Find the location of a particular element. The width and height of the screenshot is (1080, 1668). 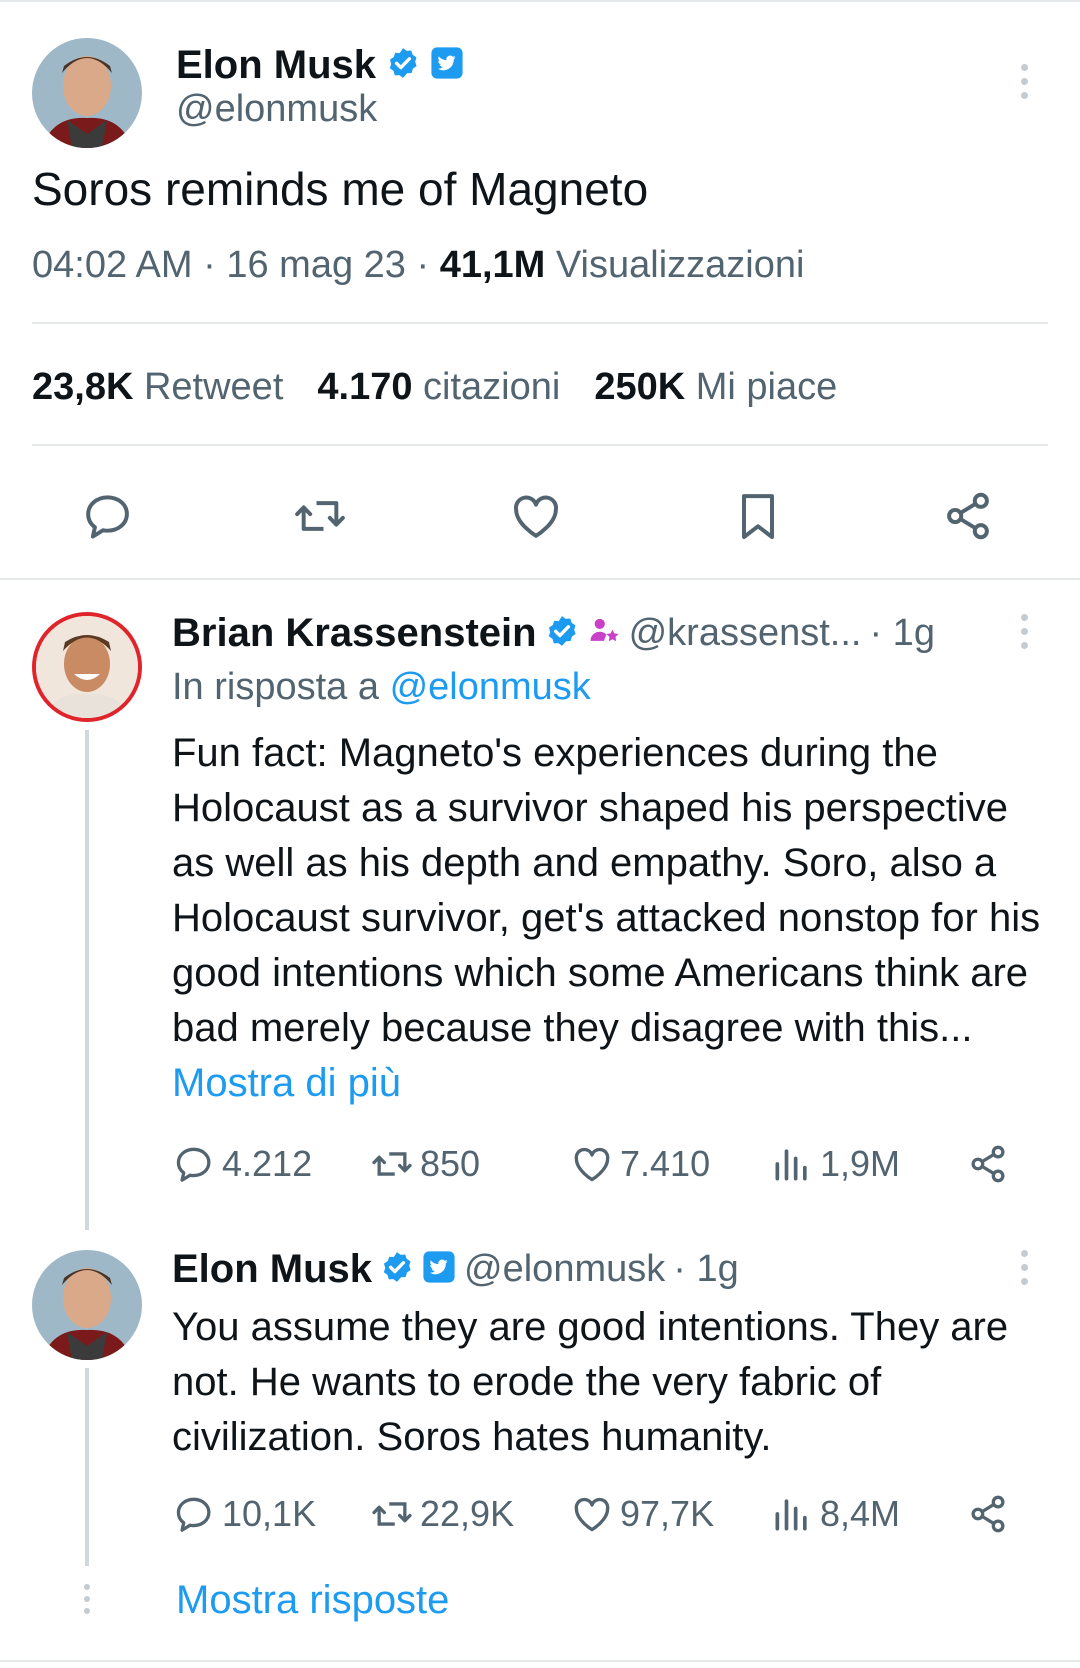

views-count-button: 1,9M is located at coordinates (835, 1164).